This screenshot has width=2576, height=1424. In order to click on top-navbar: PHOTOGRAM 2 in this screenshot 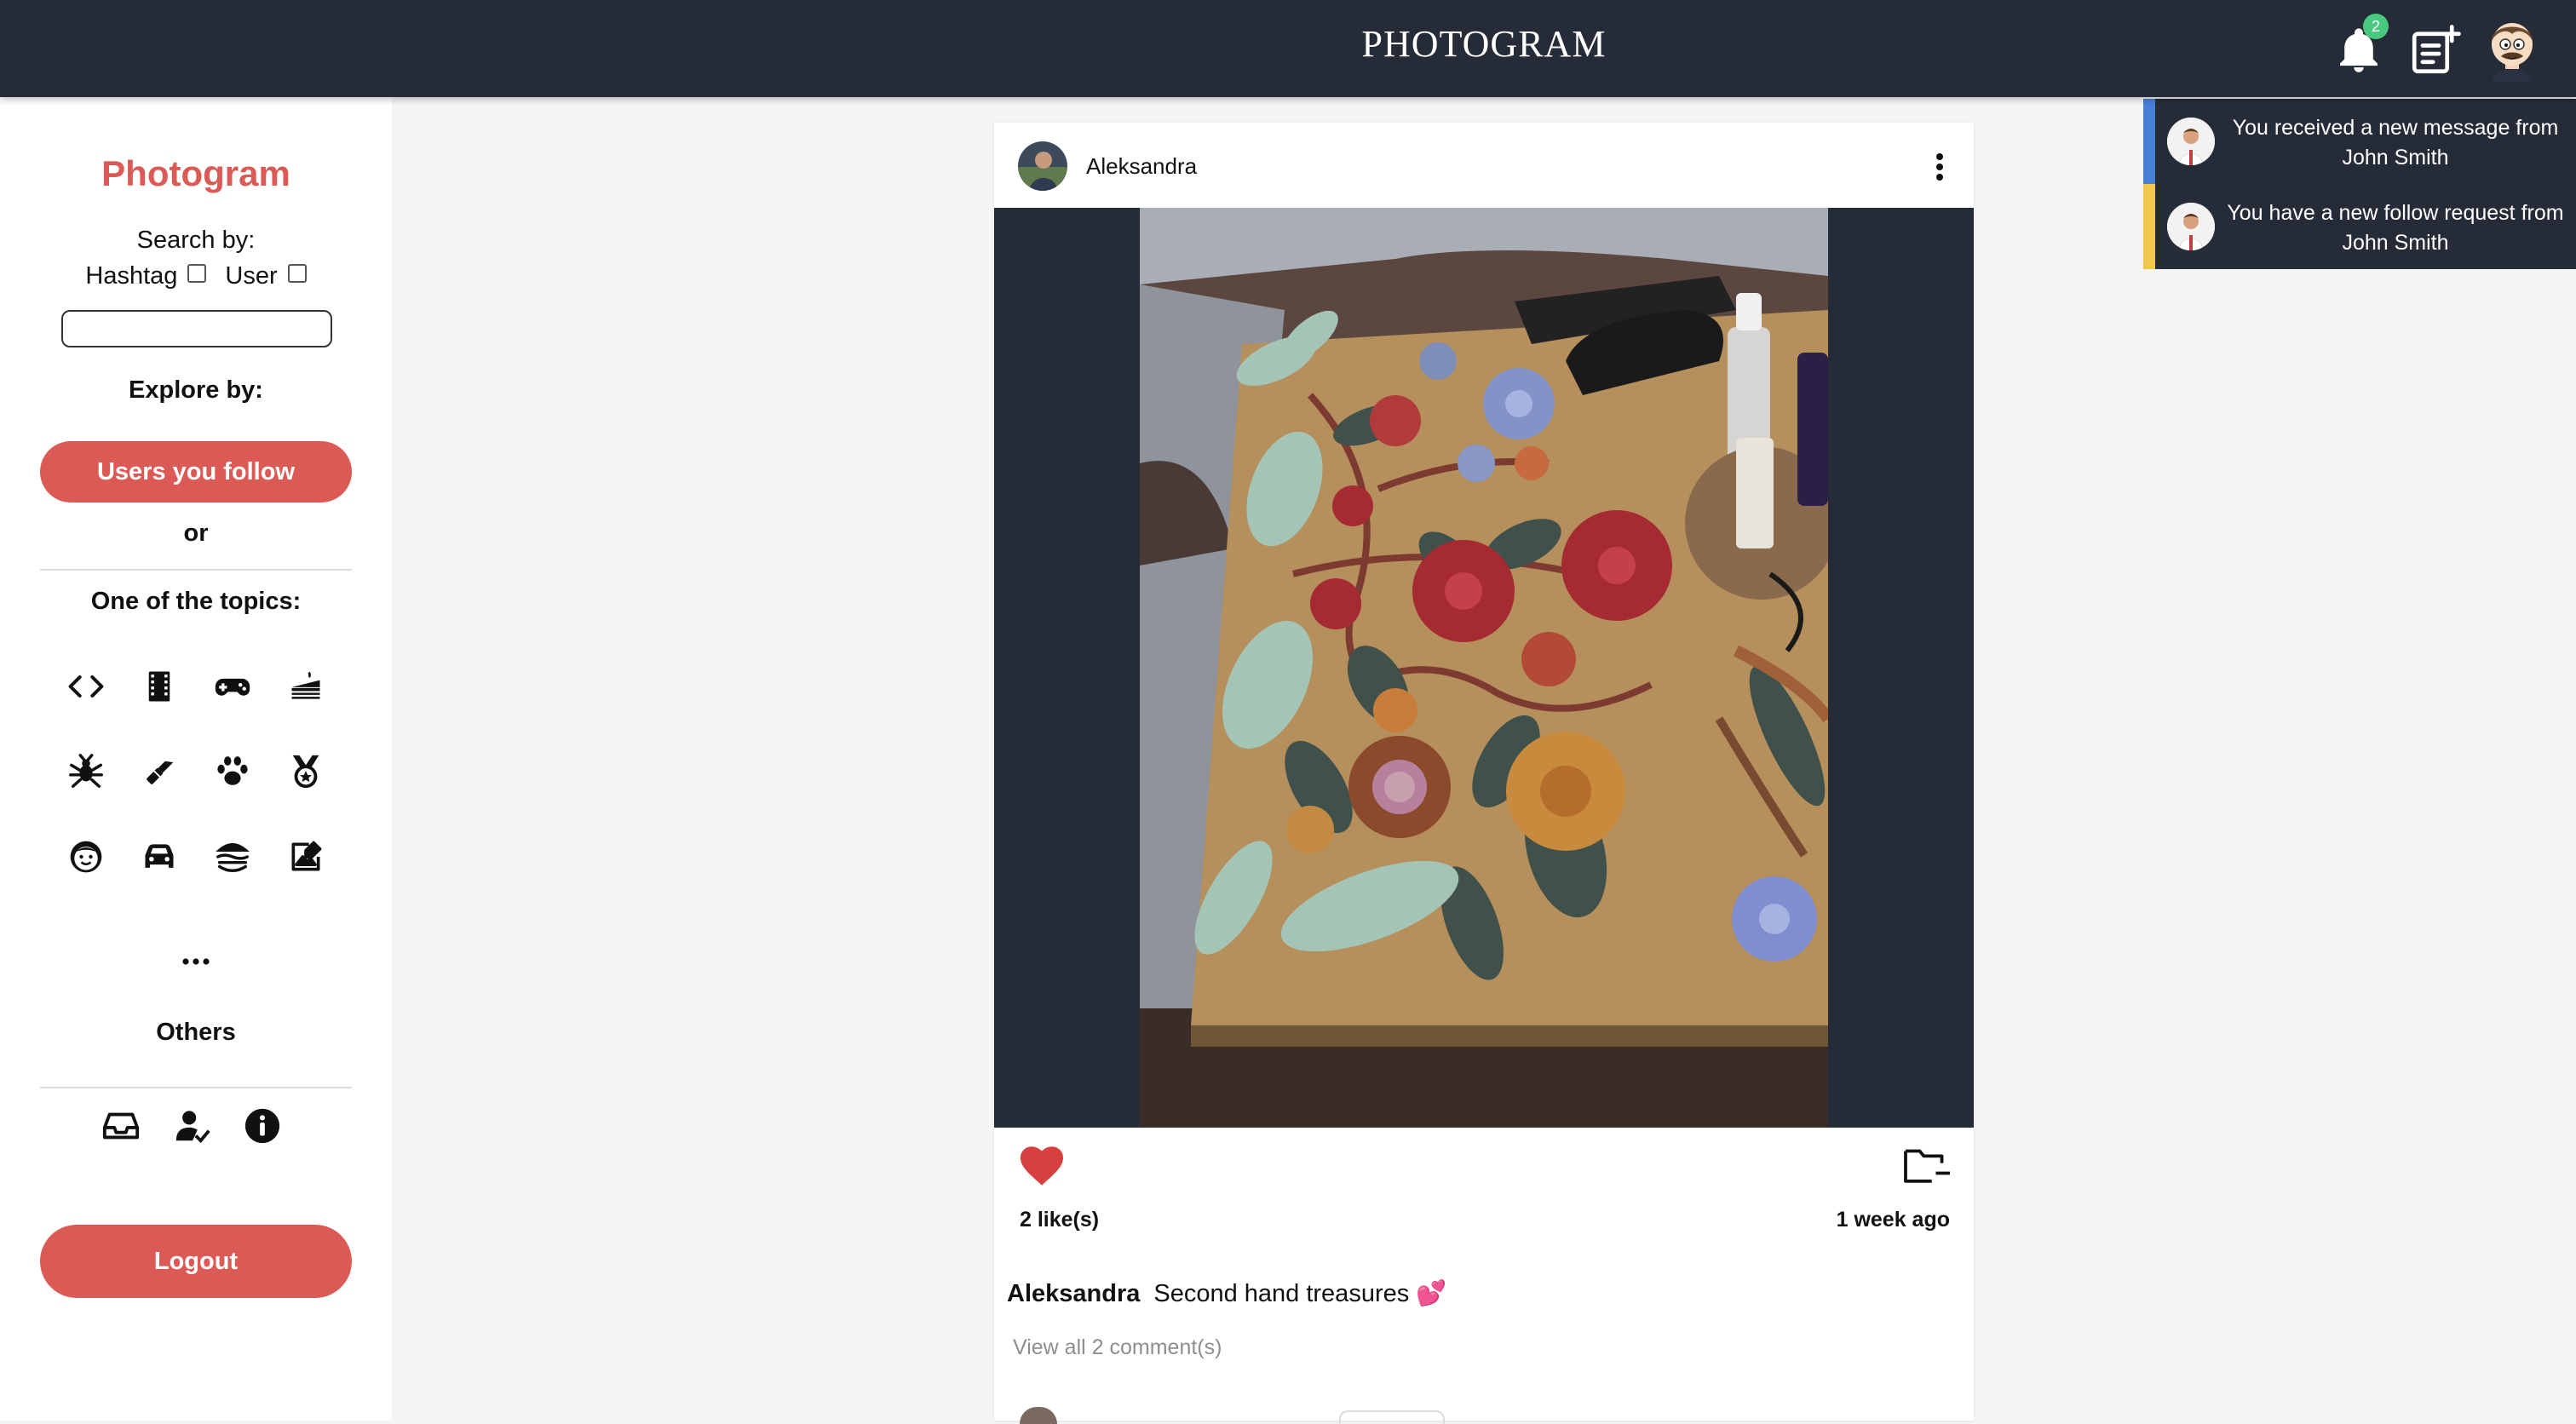, I will do `click(1288, 48)`.